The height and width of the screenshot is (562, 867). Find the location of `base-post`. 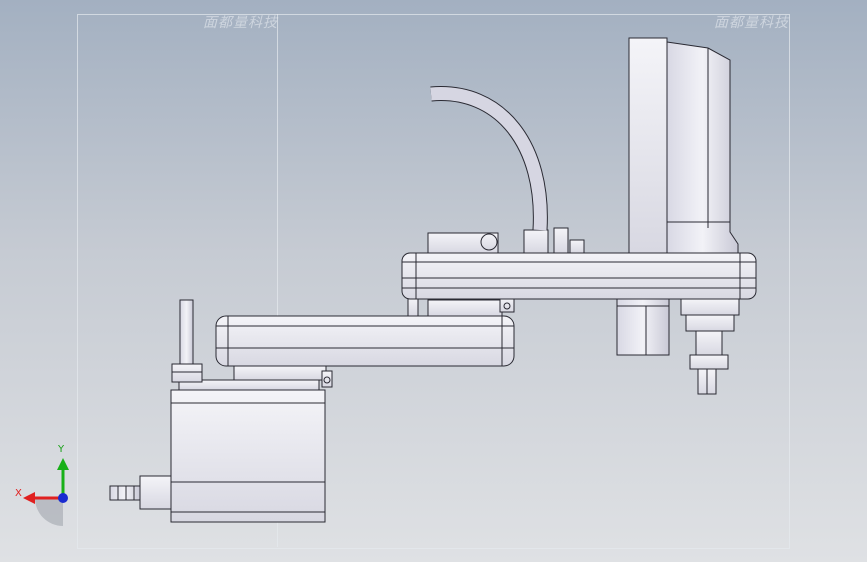

base-post is located at coordinates (187, 341).